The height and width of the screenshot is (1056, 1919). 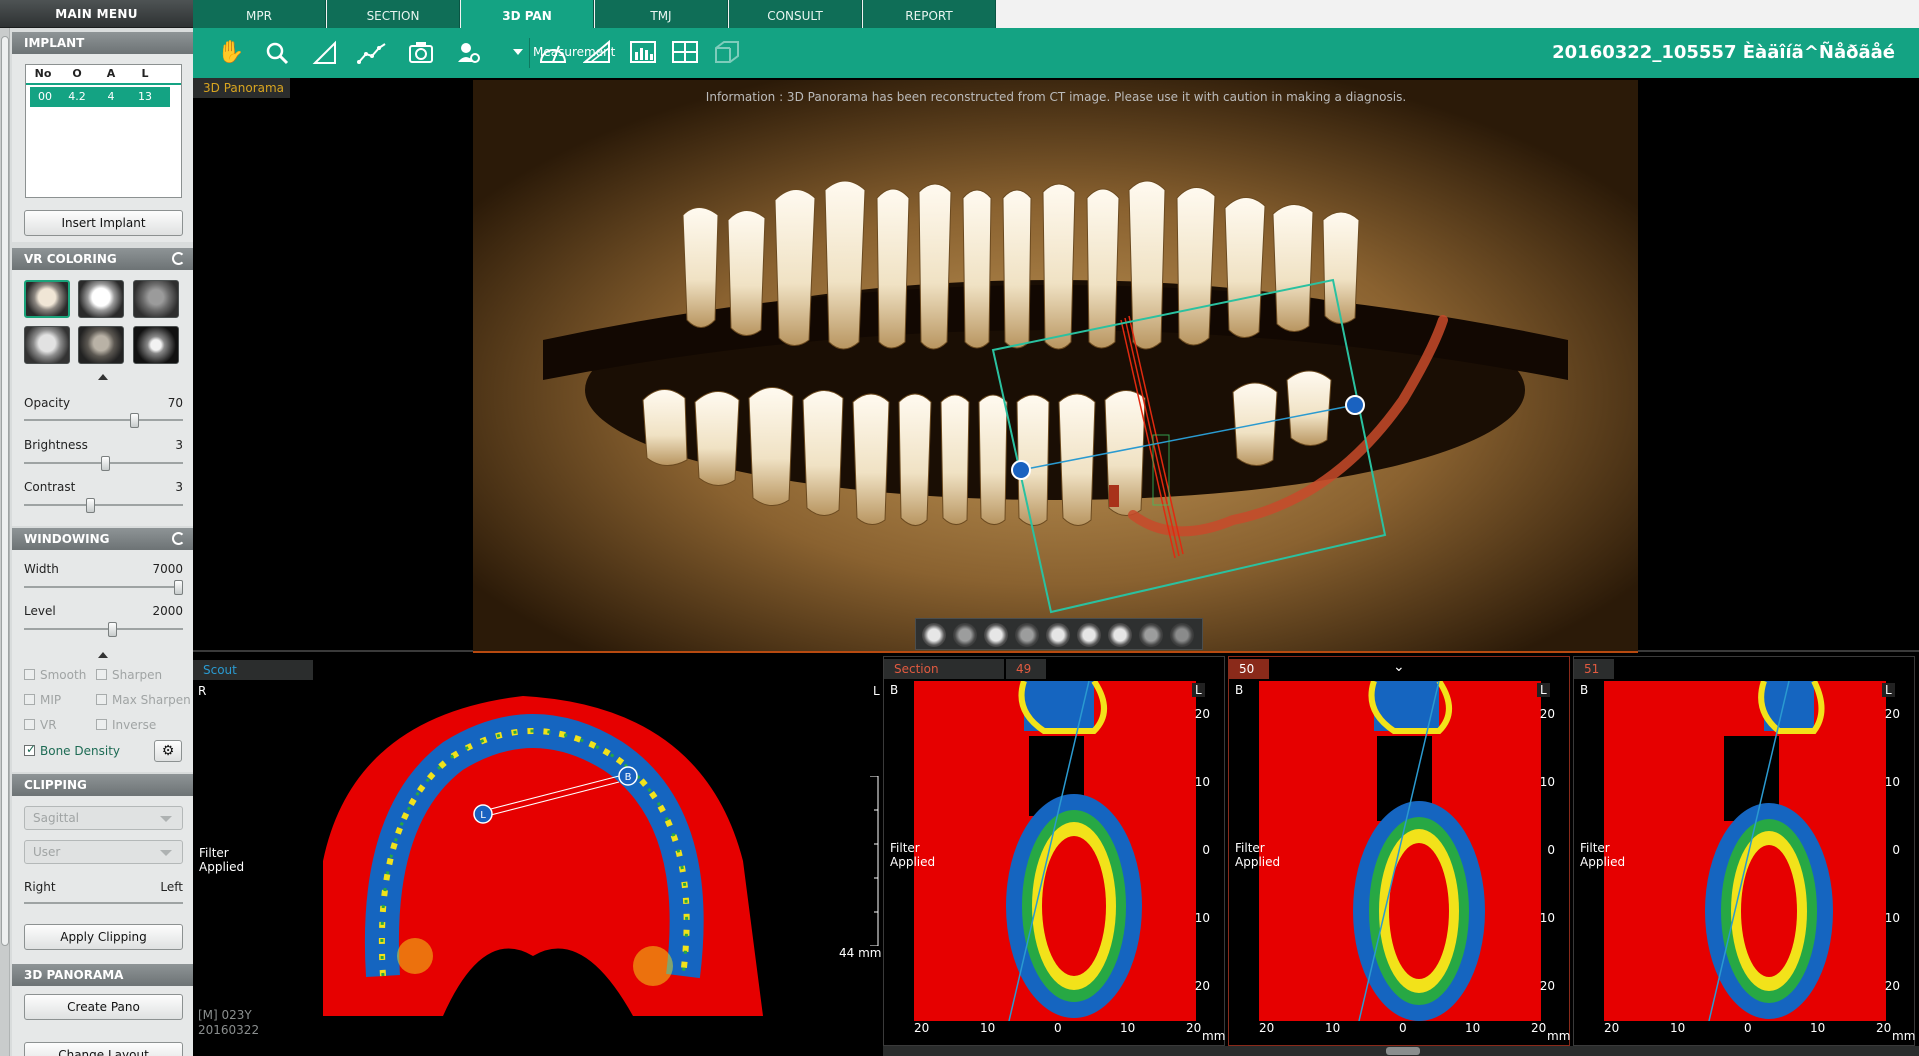 I want to click on section-scrollbar, so click(x=1401, y=1051).